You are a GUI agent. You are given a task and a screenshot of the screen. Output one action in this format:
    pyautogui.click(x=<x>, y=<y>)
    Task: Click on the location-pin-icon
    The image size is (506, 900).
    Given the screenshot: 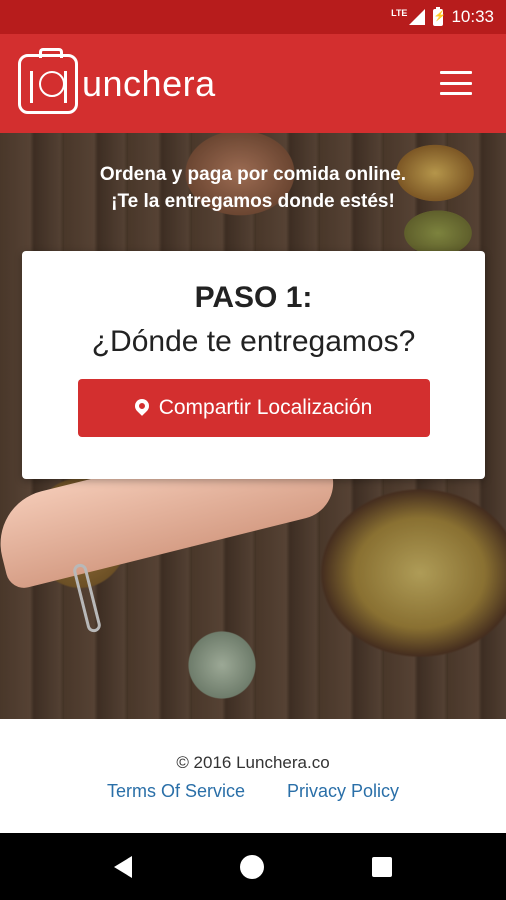 What is the action you would take?
    pyautogui.click(x=141, y=406)
    